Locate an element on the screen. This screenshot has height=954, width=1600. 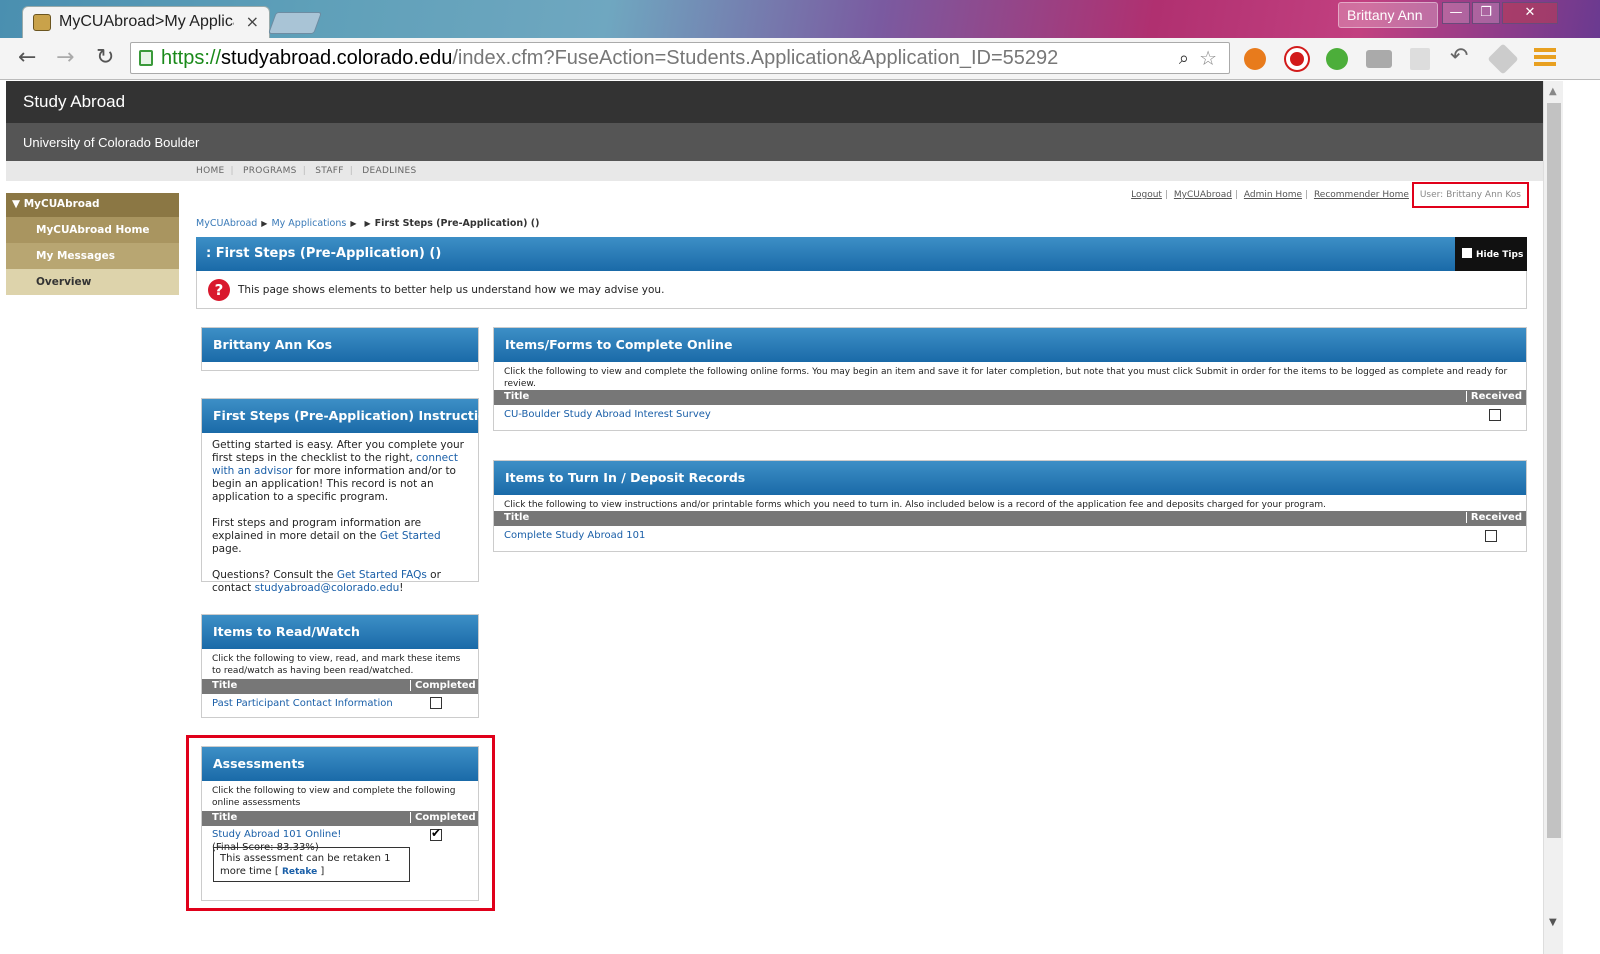
faq-link: Get Started FAQs is located at coordinates (382, 575).